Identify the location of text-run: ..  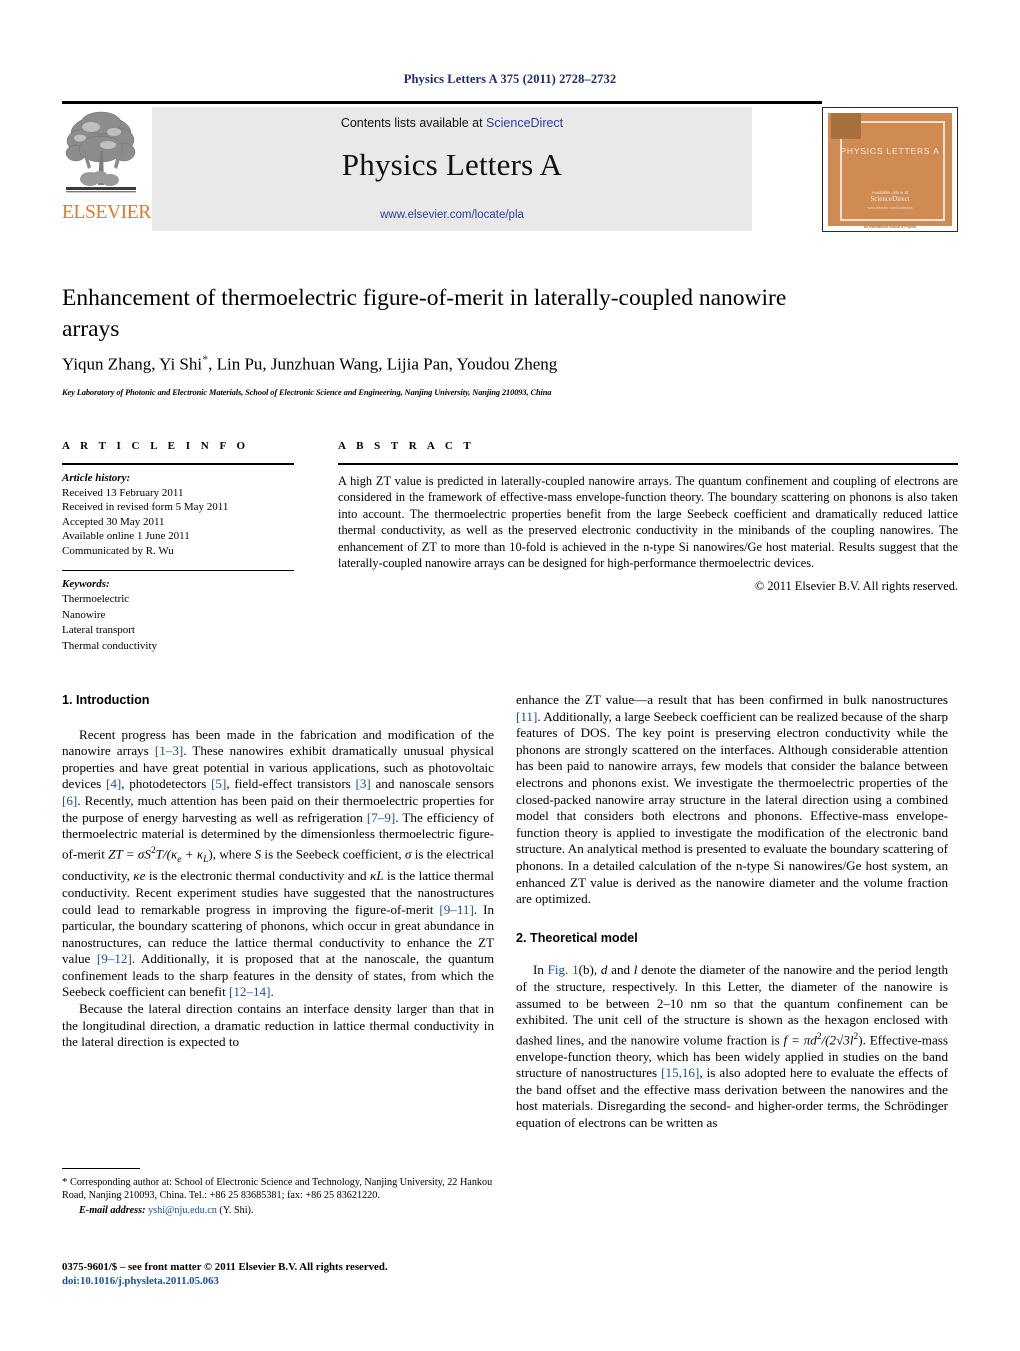
(272, 992).